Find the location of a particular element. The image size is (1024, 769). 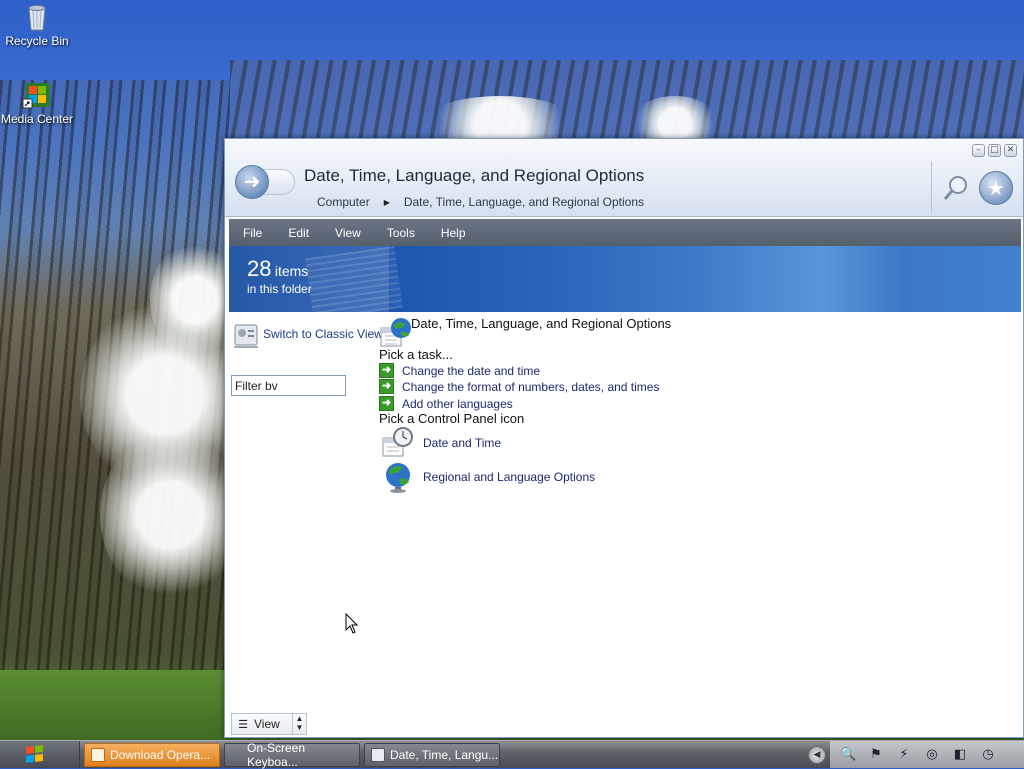

task-add-languages: ➜ Add other languages is located at coordinates (446, 403).